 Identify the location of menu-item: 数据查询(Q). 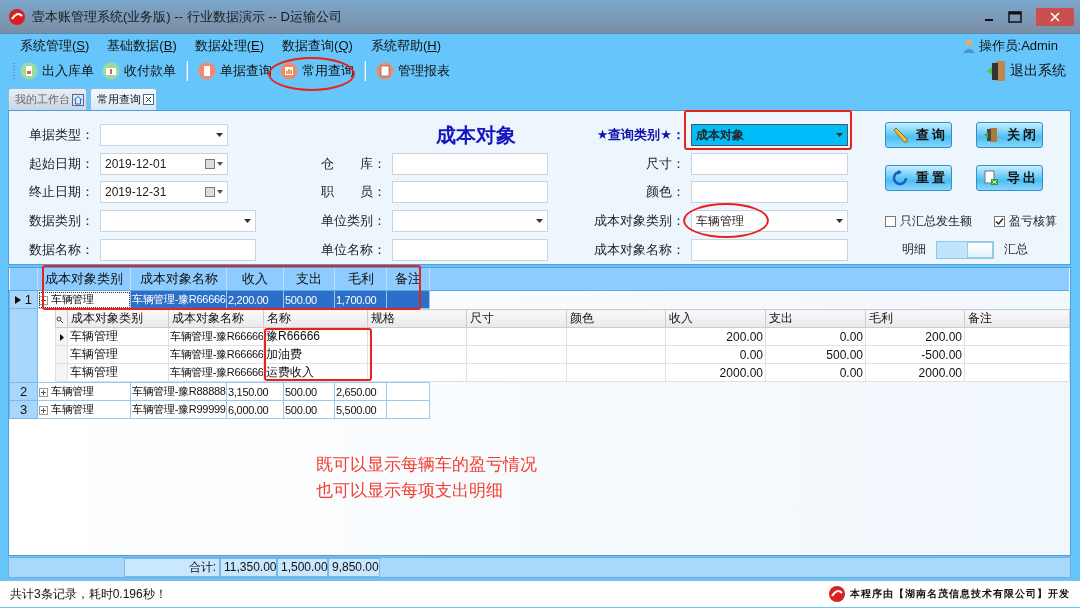
(317, 46).